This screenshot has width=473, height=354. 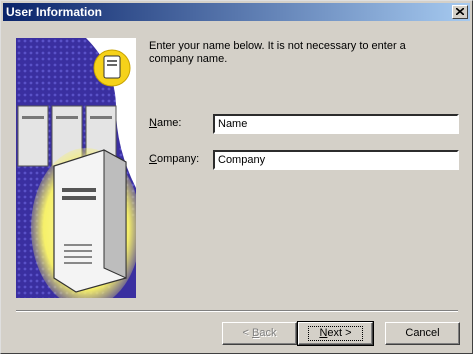 What do you see at coordinates (259, 333) in the screenshot?
I see `back-button: < Back` at bounding box center [259, 333].